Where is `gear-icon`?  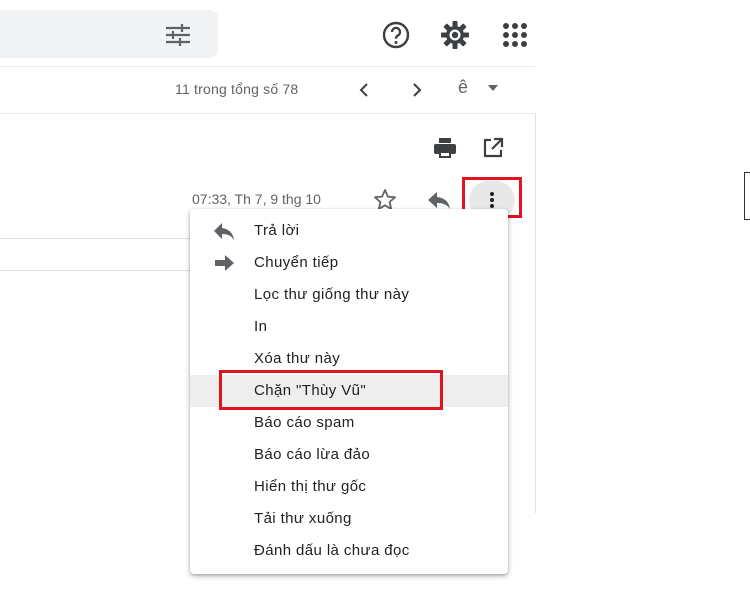
gear-icon is located at coordinates (455, 35).